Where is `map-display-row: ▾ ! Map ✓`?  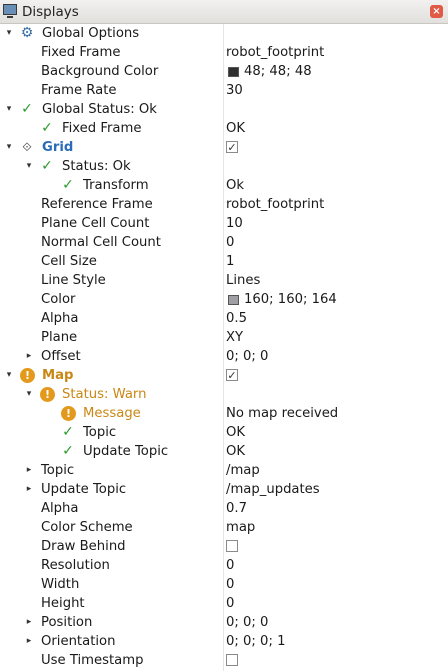
map-display-row: ▾ ! Map ✓ is located at coordinates (224, 375).